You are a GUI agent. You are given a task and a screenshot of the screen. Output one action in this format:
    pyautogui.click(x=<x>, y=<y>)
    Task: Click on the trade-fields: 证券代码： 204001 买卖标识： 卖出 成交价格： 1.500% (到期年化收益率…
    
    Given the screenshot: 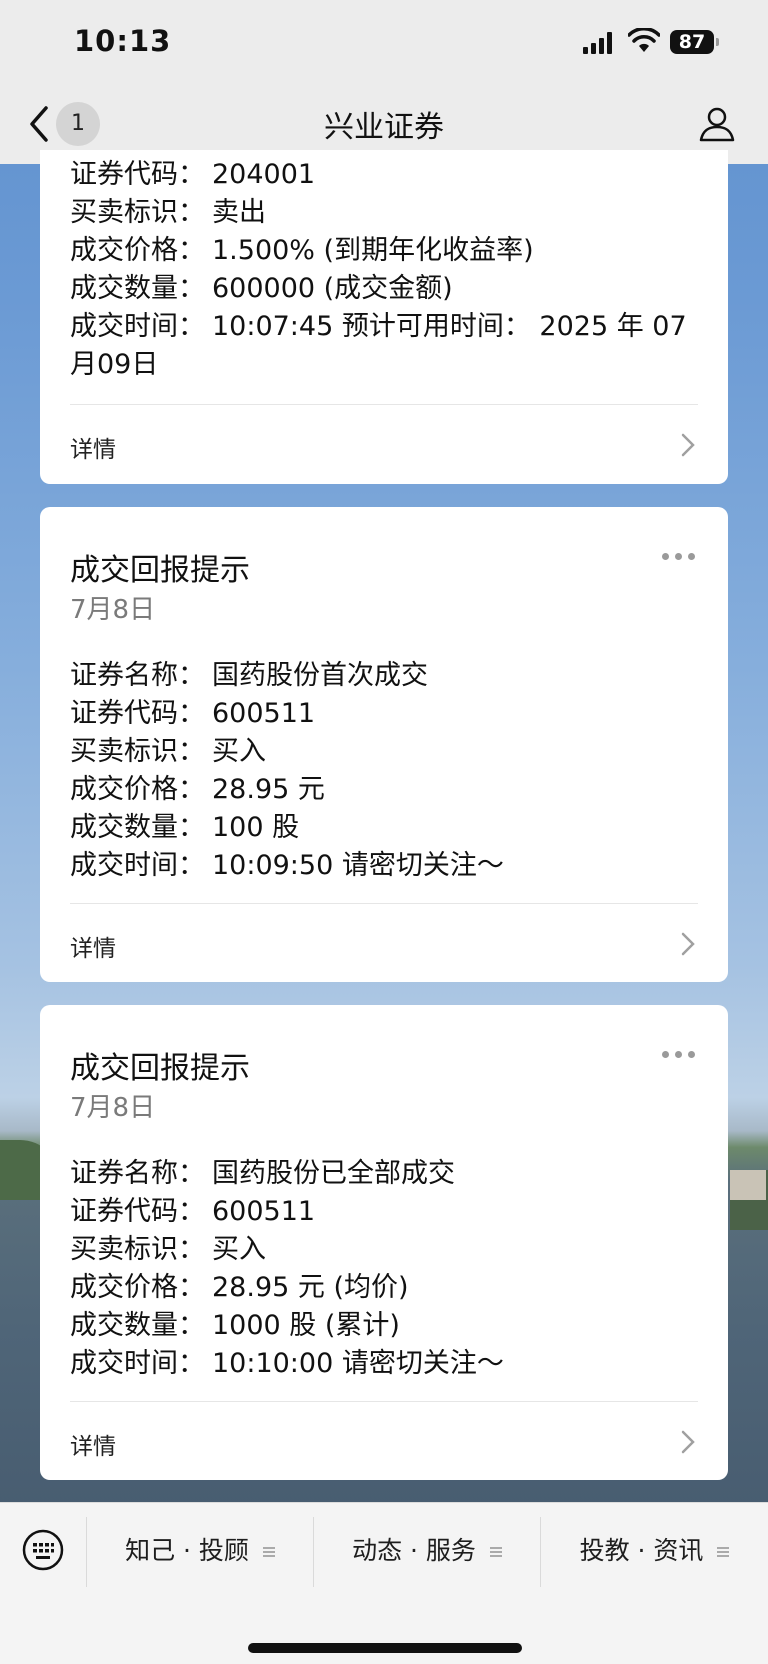 What is the action you would take?
    pyautogui.click(x=380, y=270)
    